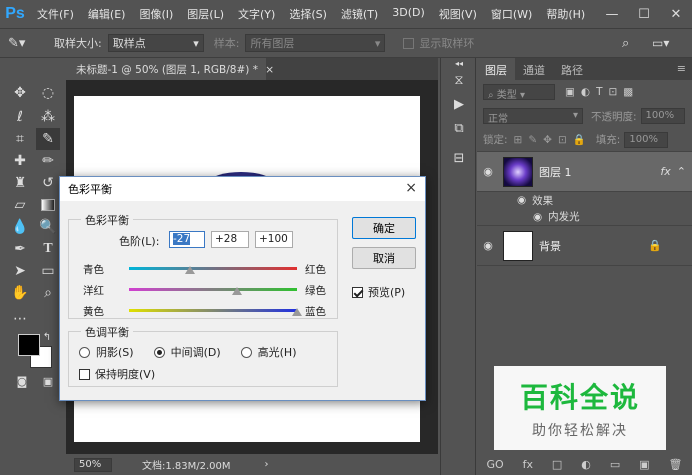 This screenshot has width=692, height=475. Describe the element at coordinates (269, 70) in the screenshot. I see `close-document-icon: ×` at that location.